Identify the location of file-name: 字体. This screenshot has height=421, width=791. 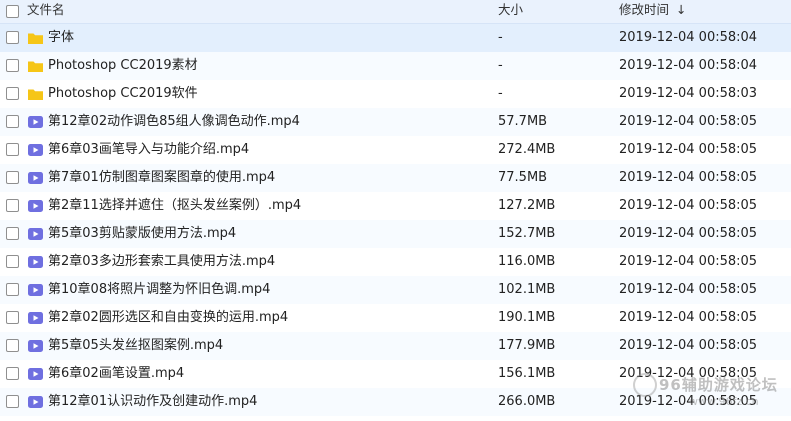
(61, 38).